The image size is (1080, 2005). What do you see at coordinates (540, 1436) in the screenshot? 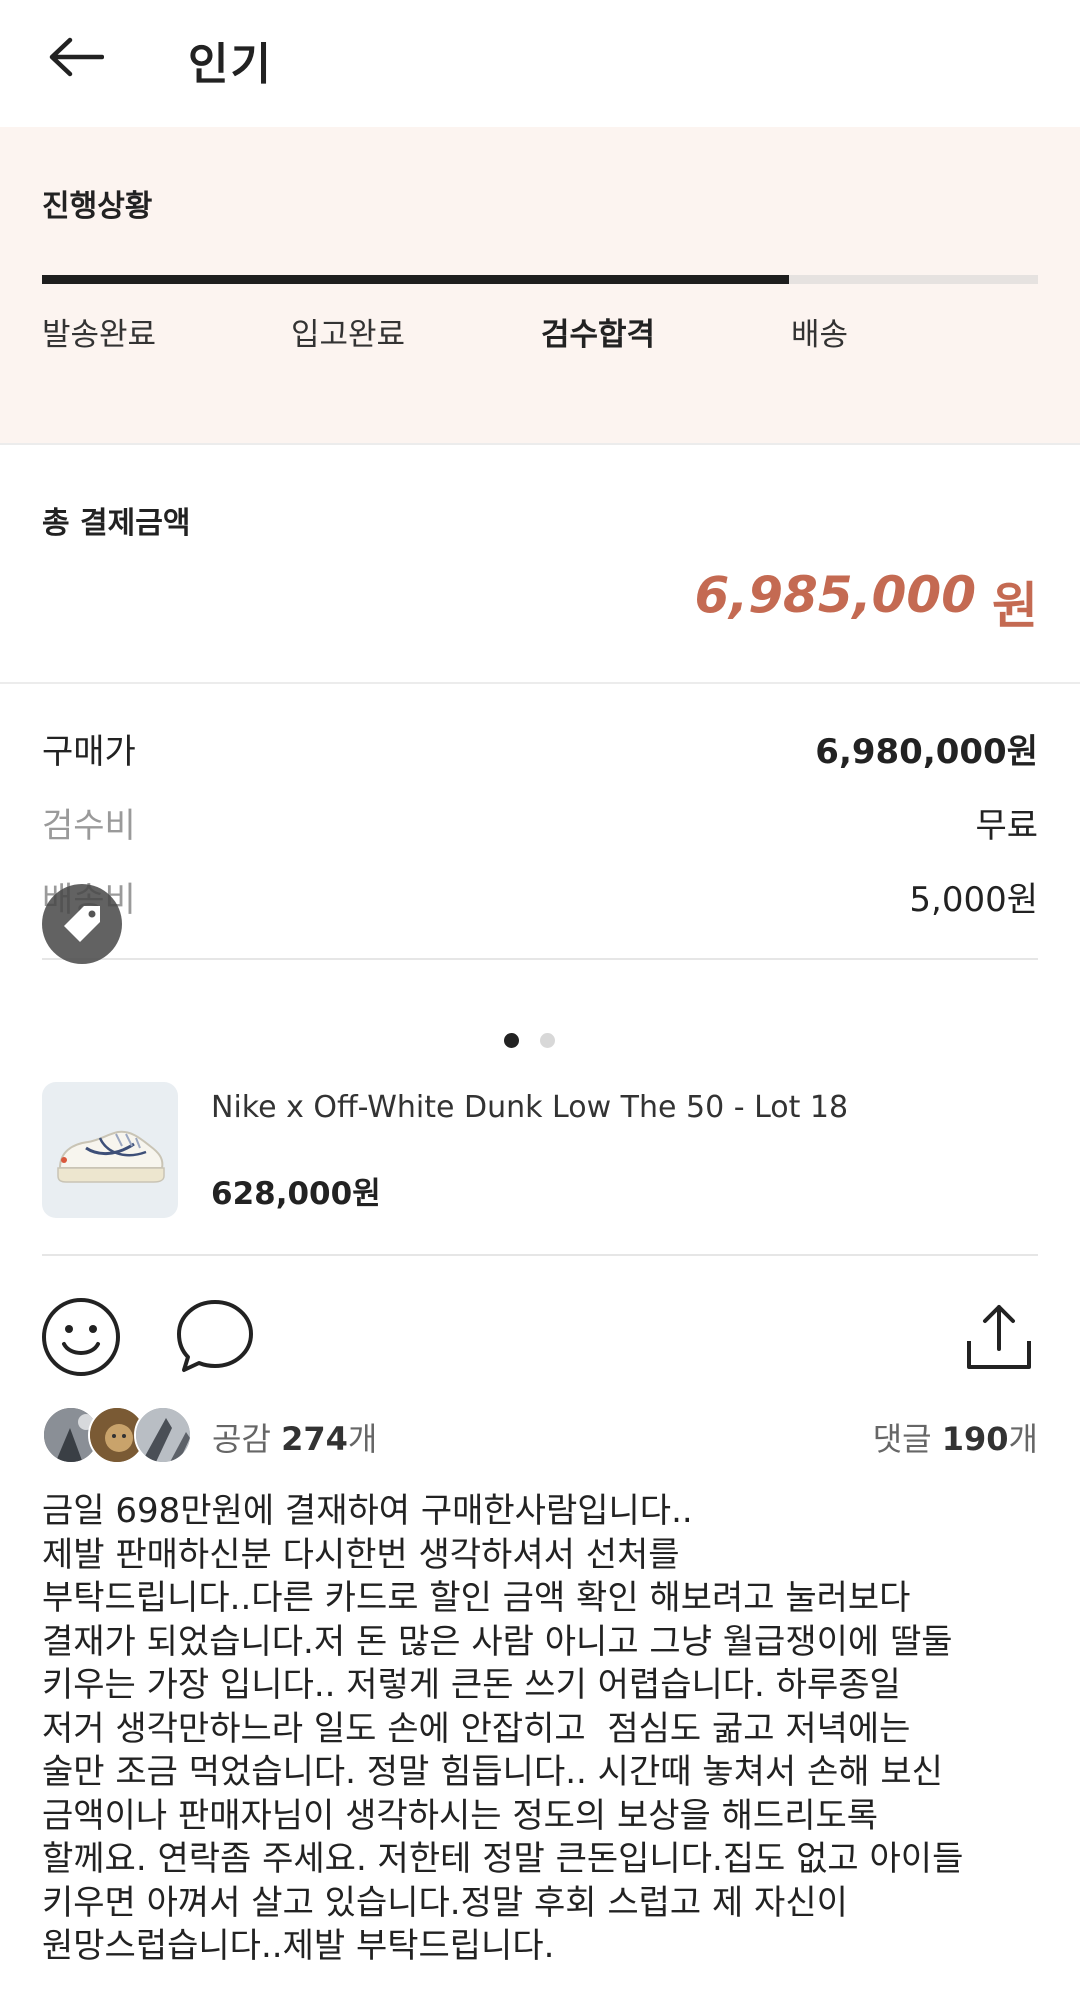
I see `post-meta: 공감 274개 댓글 190개` at bounding box center [540, 1436].